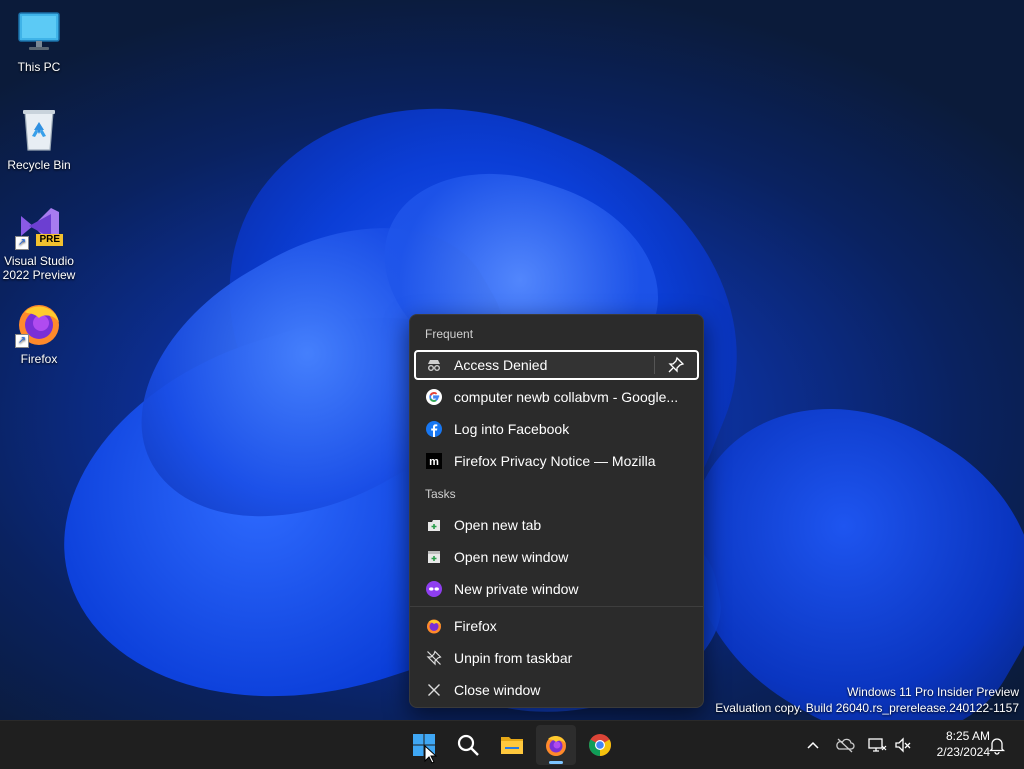 The image size is (1024, 769). I want to click on file-explorer-icon, so click(512, 745).